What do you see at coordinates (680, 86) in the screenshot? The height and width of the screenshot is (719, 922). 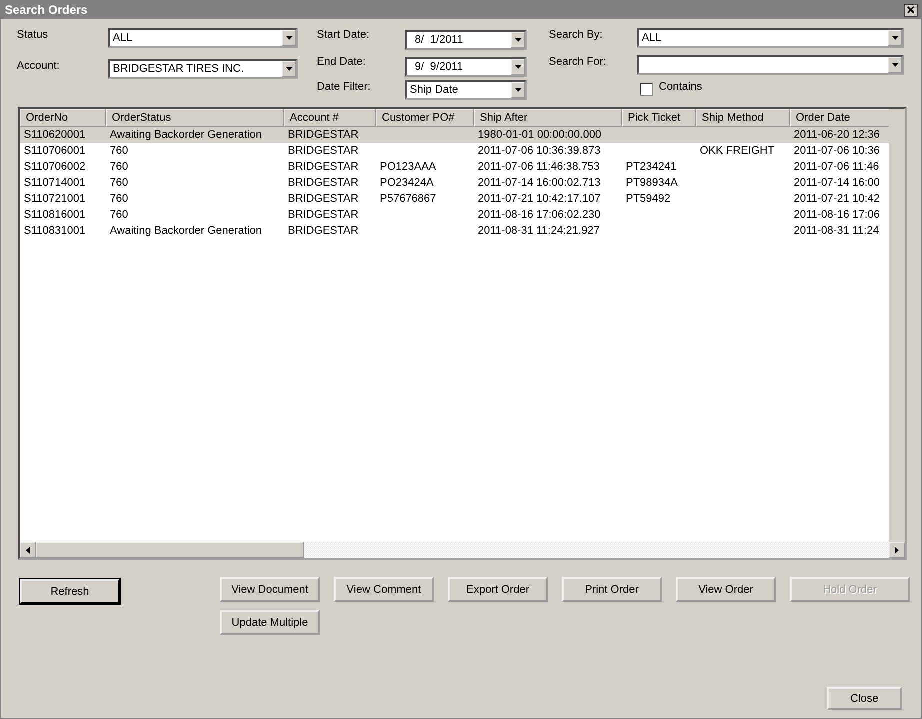 I see `checkbox-label: Contains` at bounding box center [680, 86].